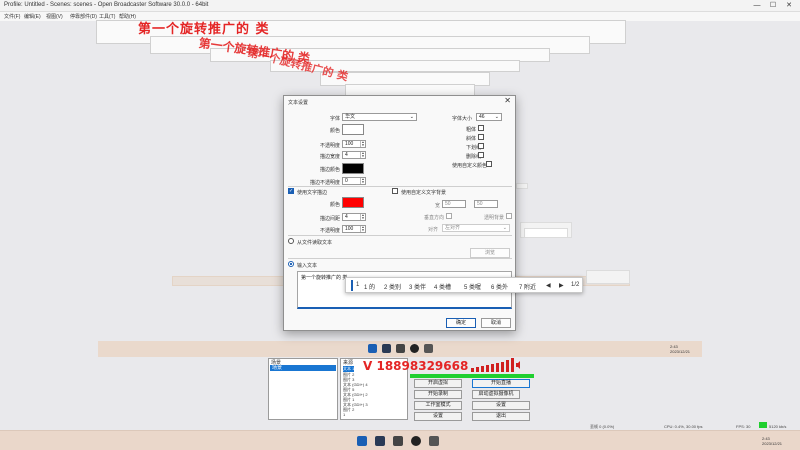 The height and width of the screenshot is (450, 800). Describe the element at coordinates (54, 16) in the screenshot. I see `menu-view: 视图(V)` at that location.